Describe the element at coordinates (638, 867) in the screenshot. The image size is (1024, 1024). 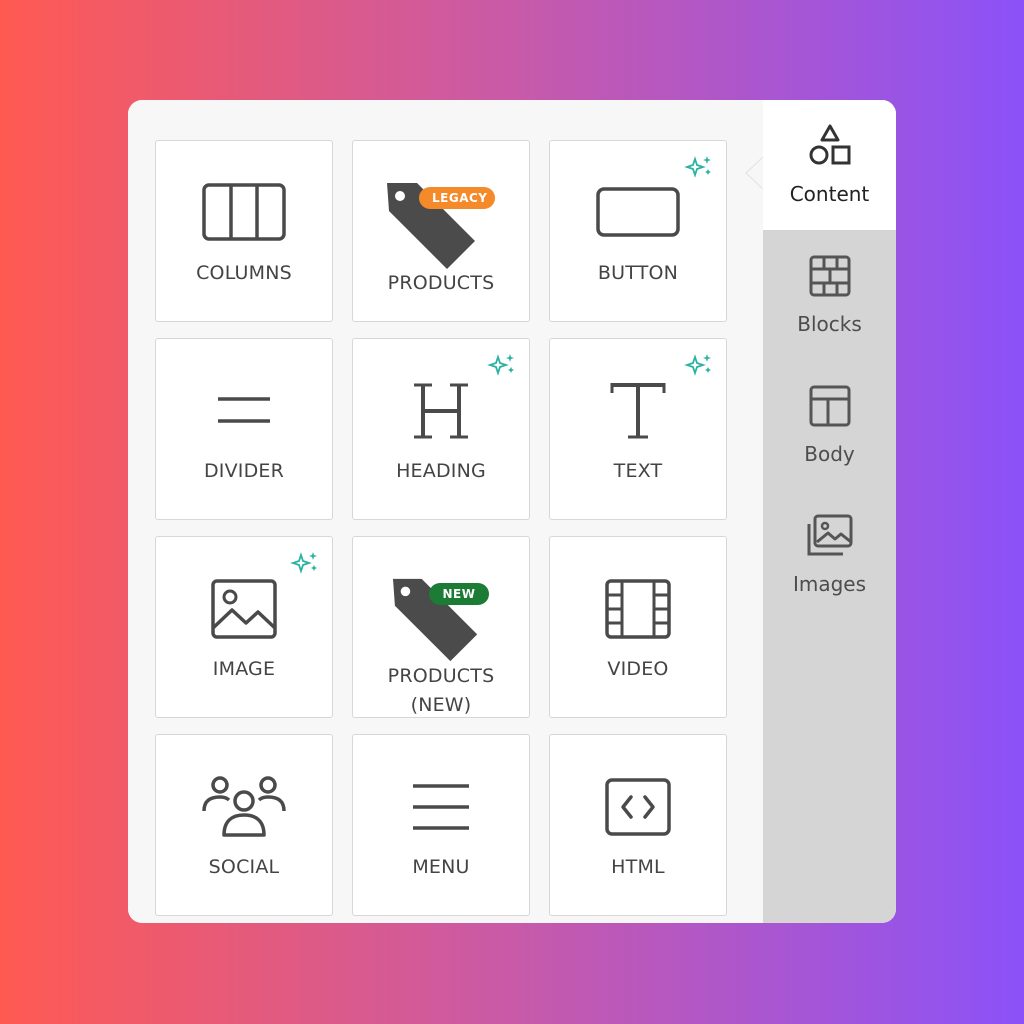
I see `tool-label: HTML` at that location.